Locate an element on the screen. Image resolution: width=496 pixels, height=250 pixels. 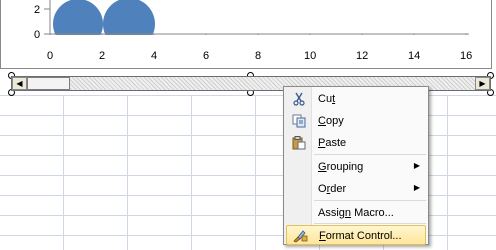
menu-item-label: Order is located at coordinates (332, 189).